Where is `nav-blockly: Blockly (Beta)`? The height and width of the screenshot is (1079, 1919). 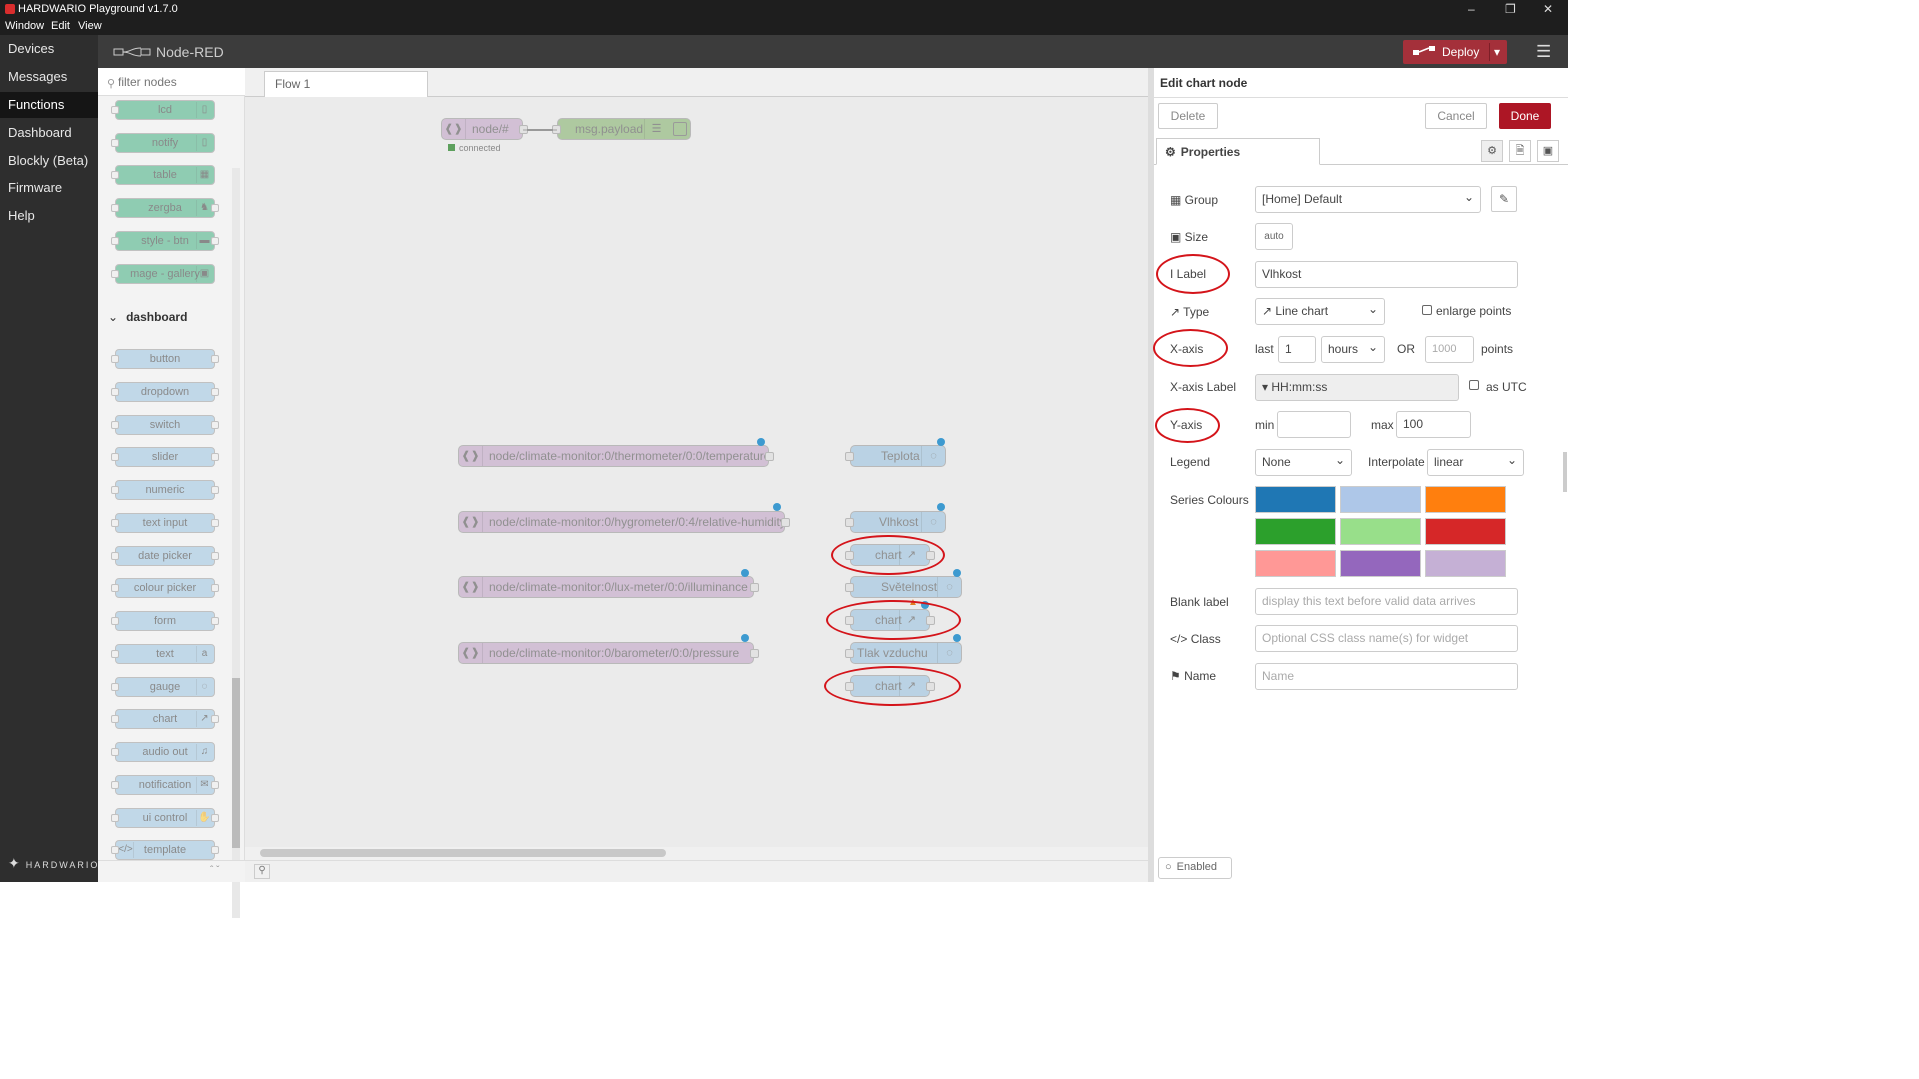 nav-blockly: Blockly (Beta) is located at coordinates (49, 161).